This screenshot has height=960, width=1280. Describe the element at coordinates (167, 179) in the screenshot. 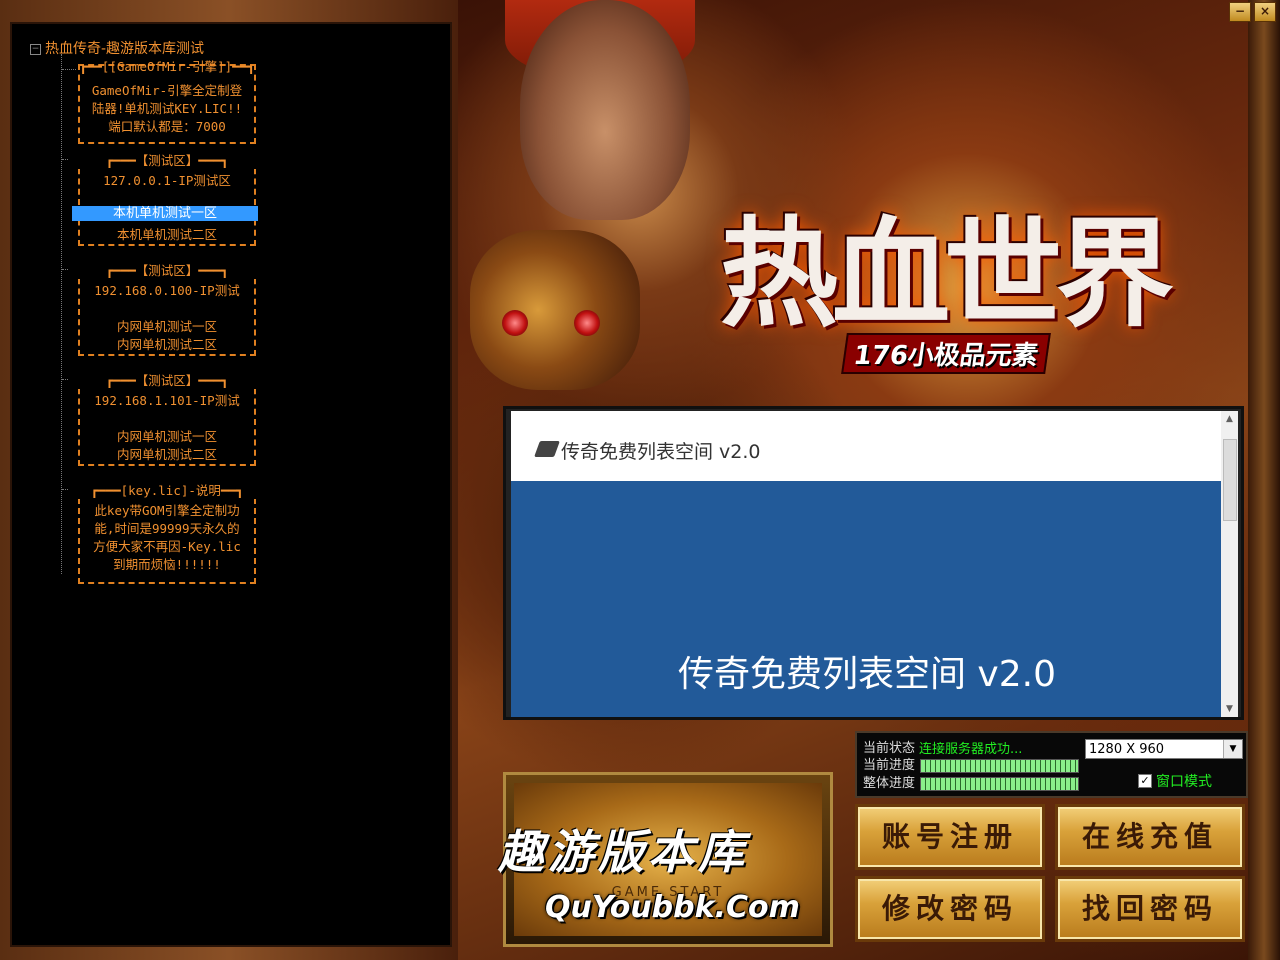

I see `tree-item: 127.0.0.1-IP测试区` at that location.